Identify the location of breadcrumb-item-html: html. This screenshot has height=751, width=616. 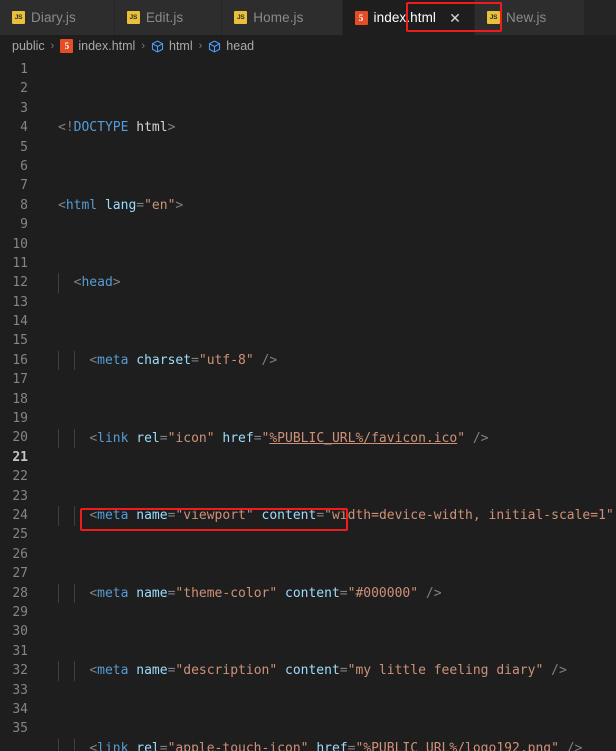
(172, 46).